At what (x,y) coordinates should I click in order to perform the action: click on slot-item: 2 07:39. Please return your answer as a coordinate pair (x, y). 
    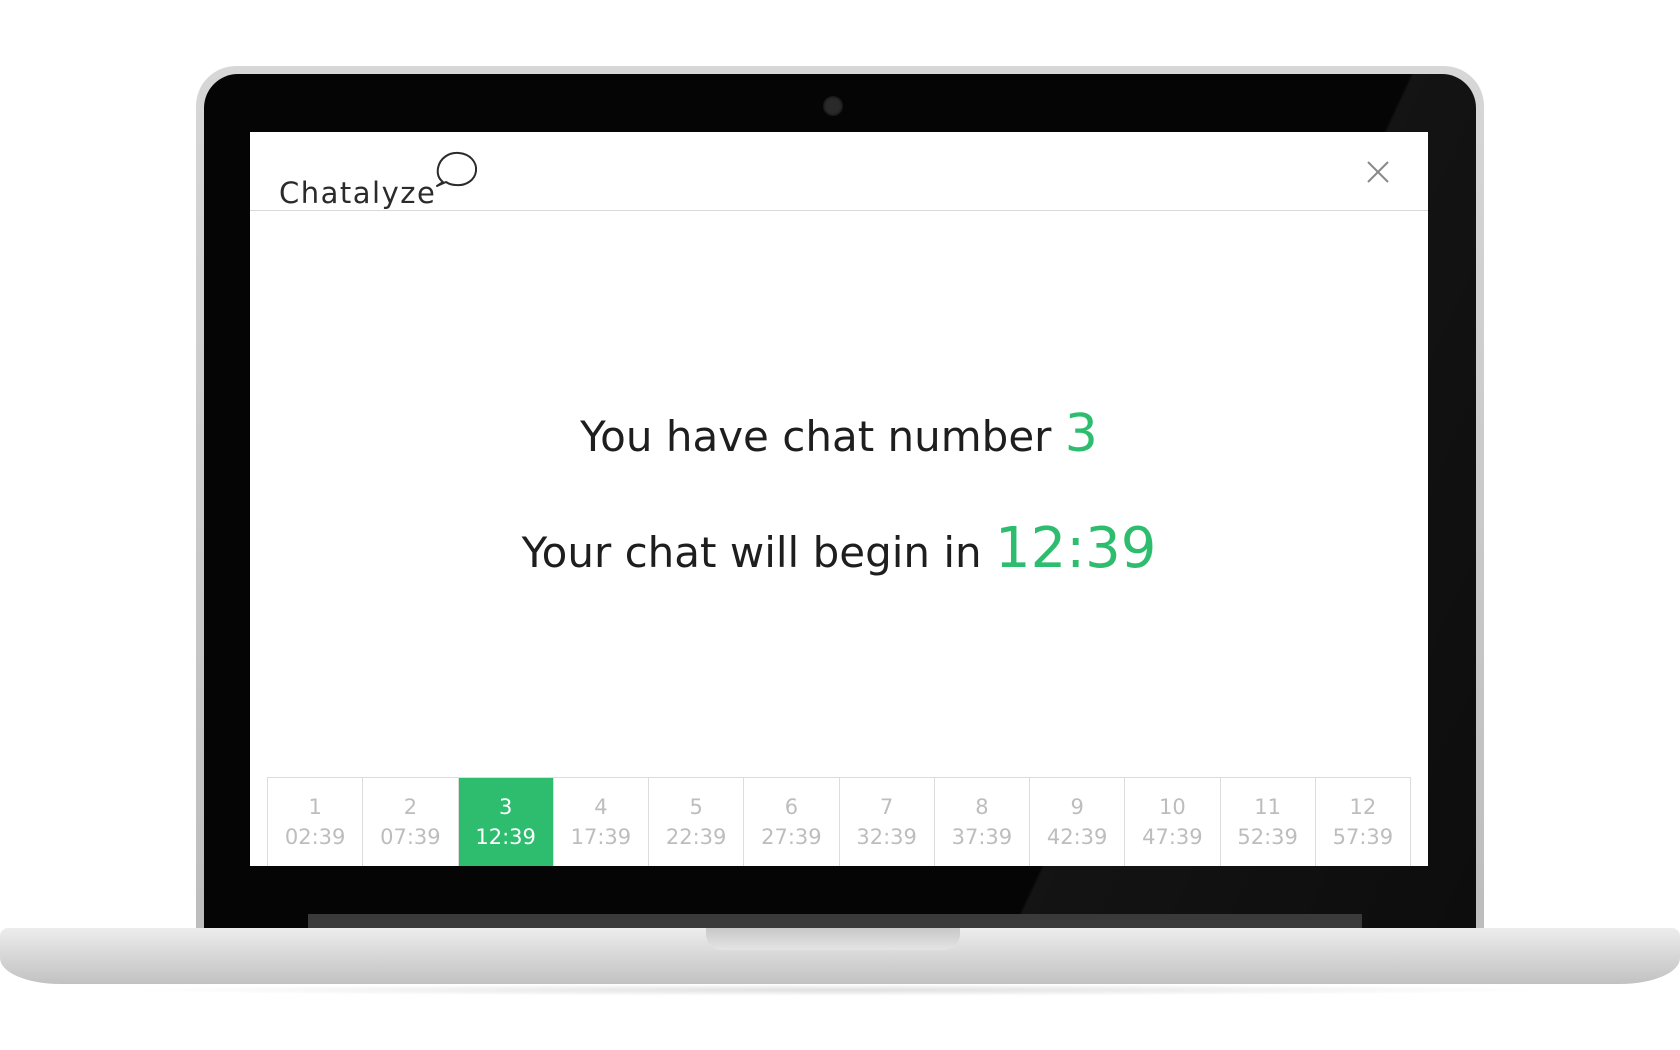
    Looking at the image, I should click on (411, 822).